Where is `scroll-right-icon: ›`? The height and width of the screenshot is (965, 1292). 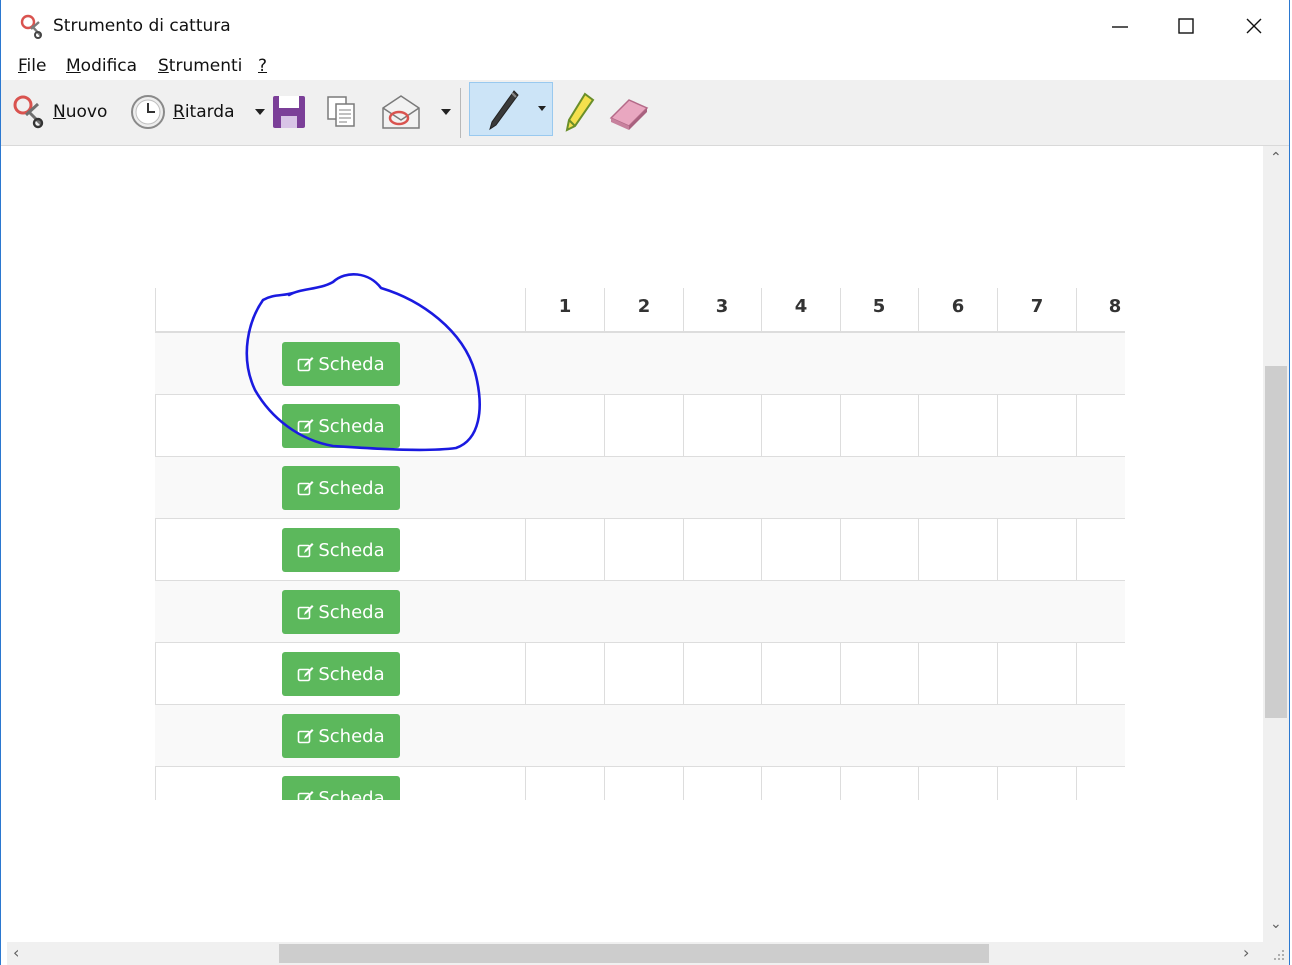
scroll-right-icon: › is located at coordinates (1246, 952).